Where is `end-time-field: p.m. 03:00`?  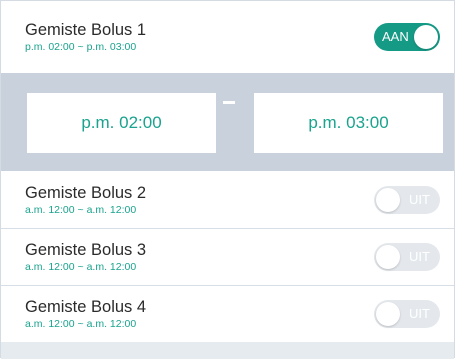 end-time-field: p.m. 03:00 is located at coordinates (348, 123).